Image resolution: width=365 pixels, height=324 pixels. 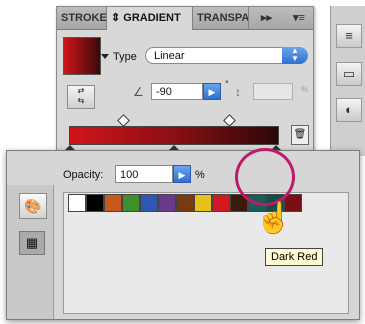 I want to click on gradient-tool-icon: ▭, so click(x=349, y=74).